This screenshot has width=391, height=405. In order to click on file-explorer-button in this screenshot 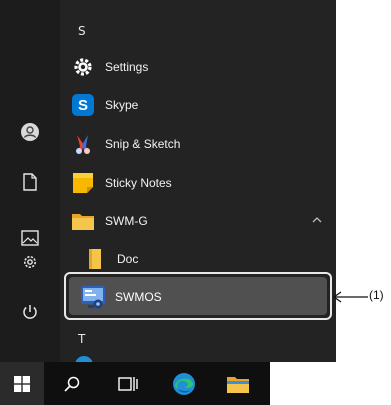, I will do `click(238, 383)`.